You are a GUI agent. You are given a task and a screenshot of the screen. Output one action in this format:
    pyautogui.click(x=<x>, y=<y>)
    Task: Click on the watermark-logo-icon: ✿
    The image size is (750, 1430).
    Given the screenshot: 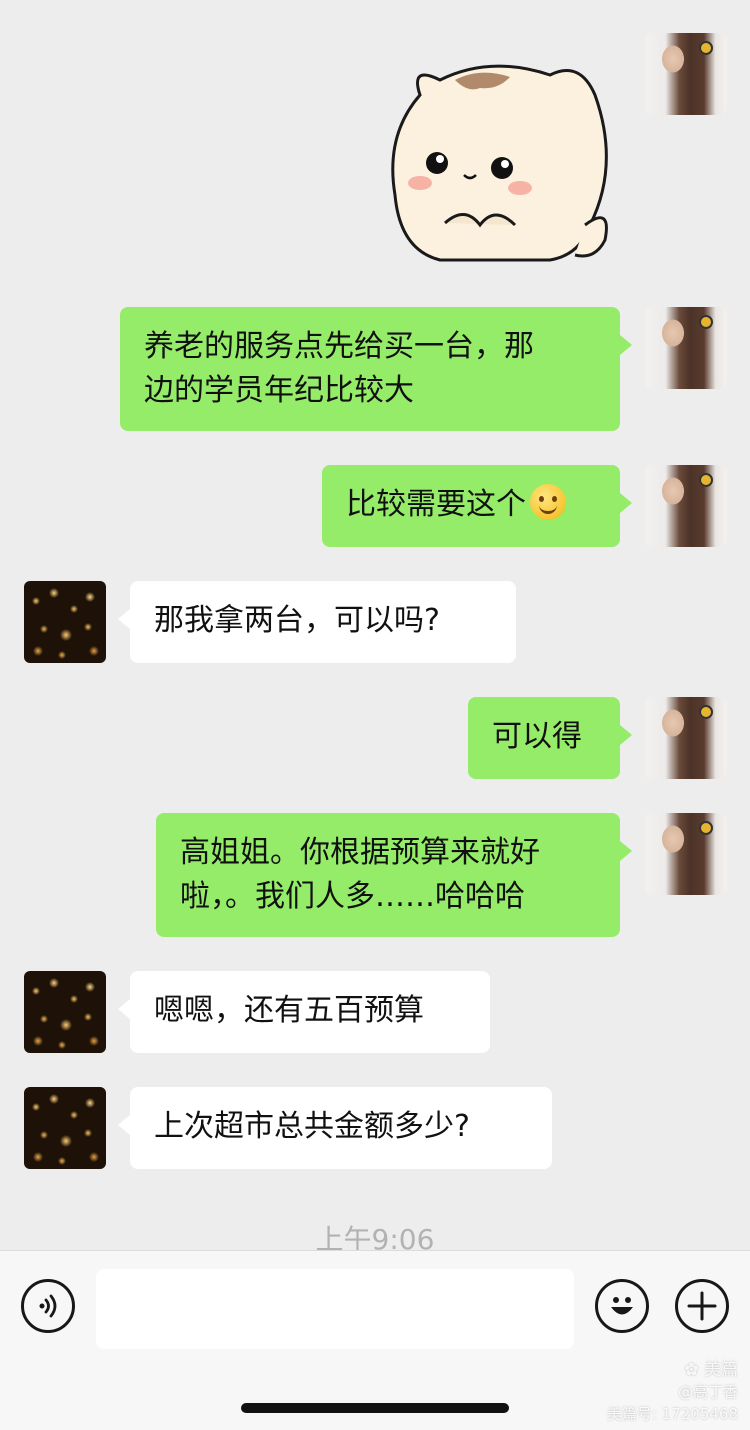 What is the action you would take?
    pyautogui.click(x=691, y=1370)
    